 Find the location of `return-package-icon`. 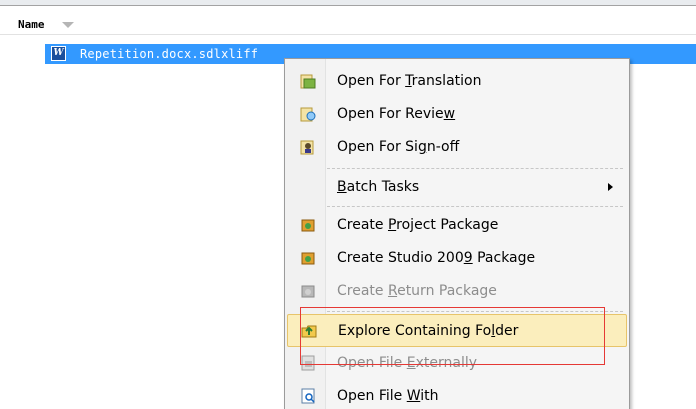

return-package-icon is located at coordinates (308, 291).